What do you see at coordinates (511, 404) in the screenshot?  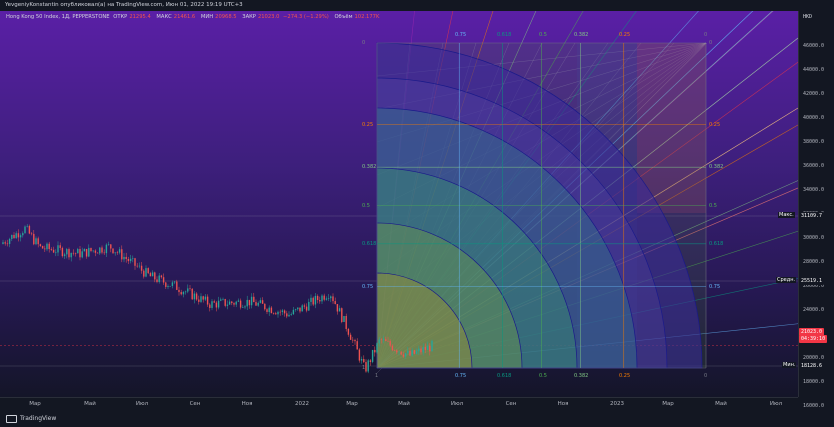 I see `time-tick-label: Сен` at bounding box center [511, 404].